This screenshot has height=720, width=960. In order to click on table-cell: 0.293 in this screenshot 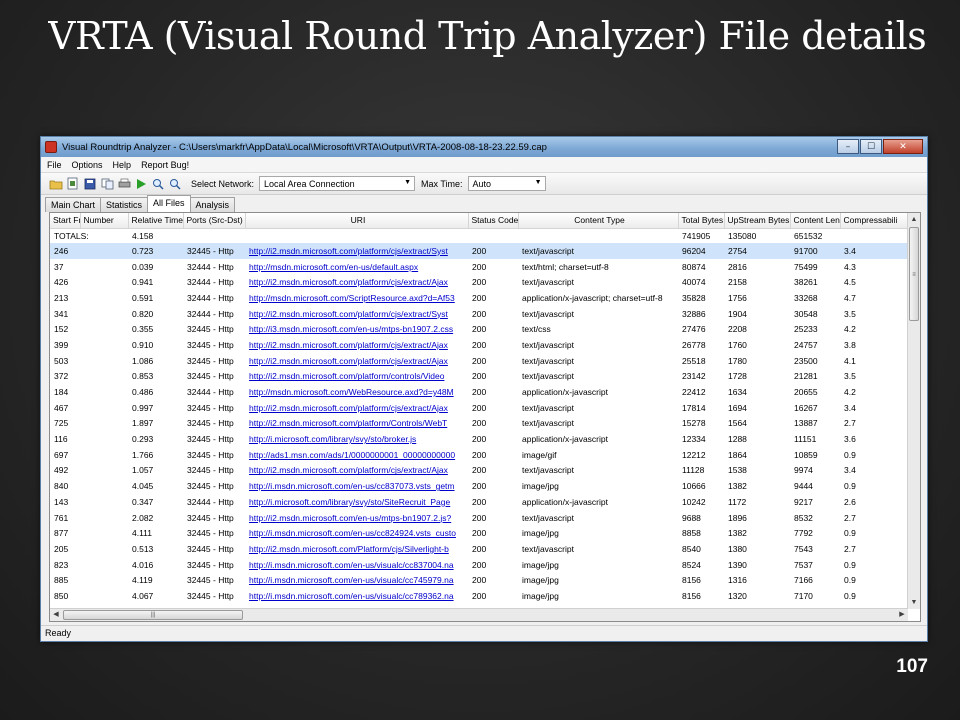, I will do `click(143, 439)`.